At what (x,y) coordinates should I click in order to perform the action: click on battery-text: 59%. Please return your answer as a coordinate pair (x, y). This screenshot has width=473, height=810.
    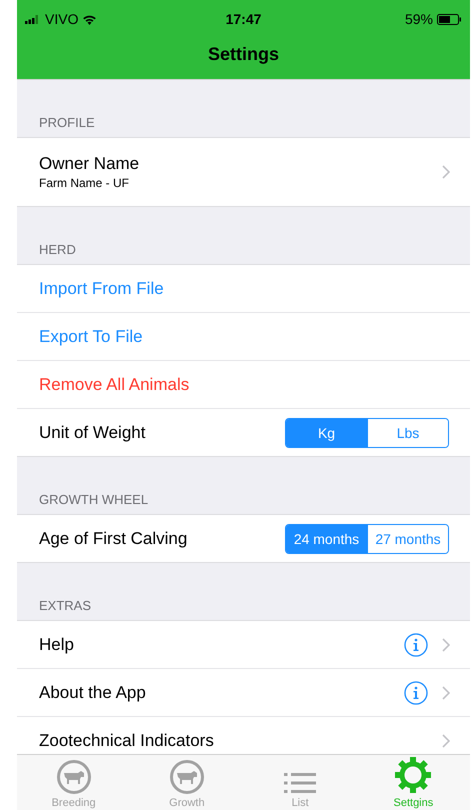
    Looking at the image, I should click on (418, 19).